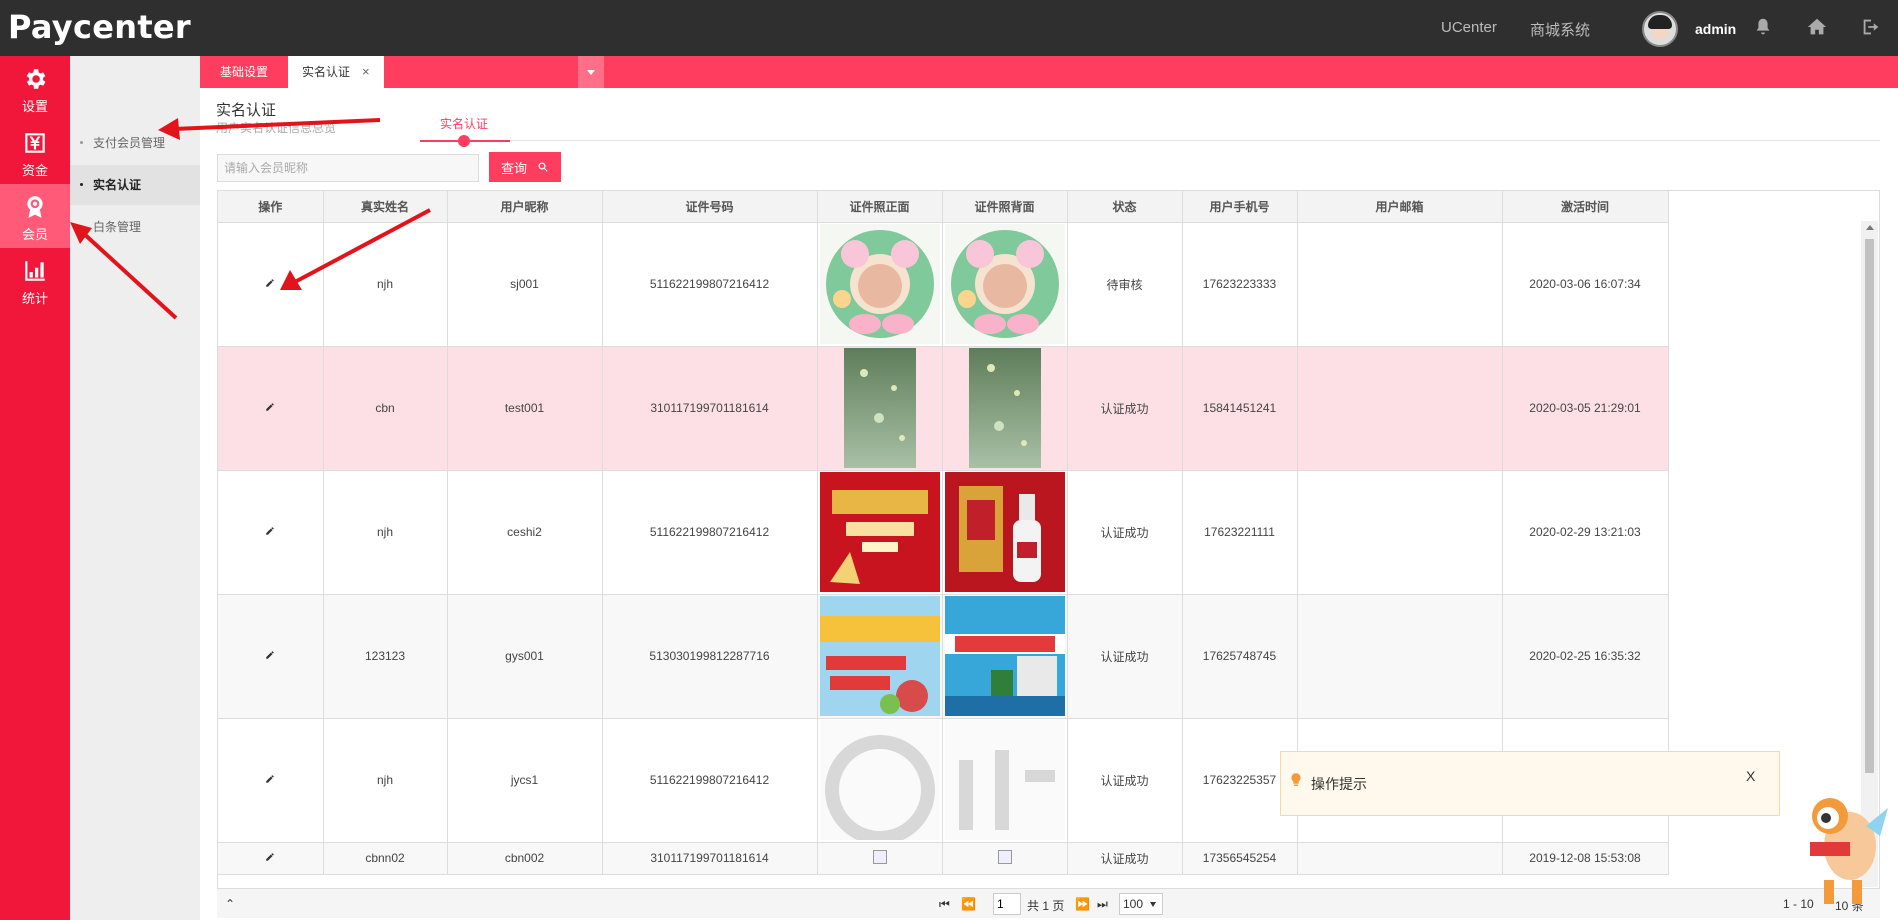 This screenshot has height=920, width=1898. I want to click on logout-icon, so click(1871, 27).